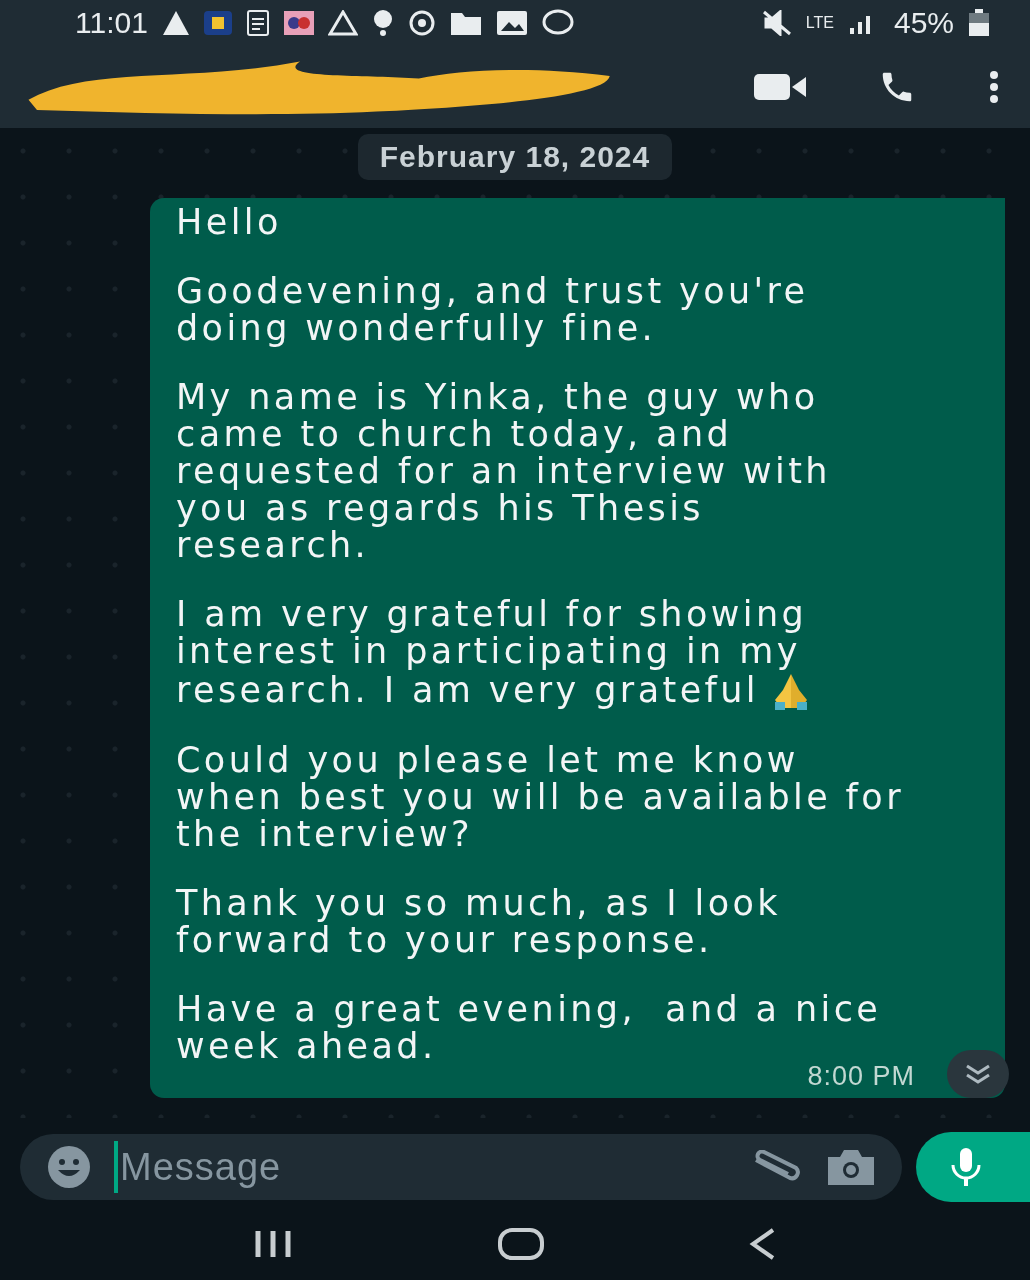 The height and width of the screenshot is (1280, 1030). Describe the element at coordinates (257, 23) in the screenshot. I see `document-icon` at that location.